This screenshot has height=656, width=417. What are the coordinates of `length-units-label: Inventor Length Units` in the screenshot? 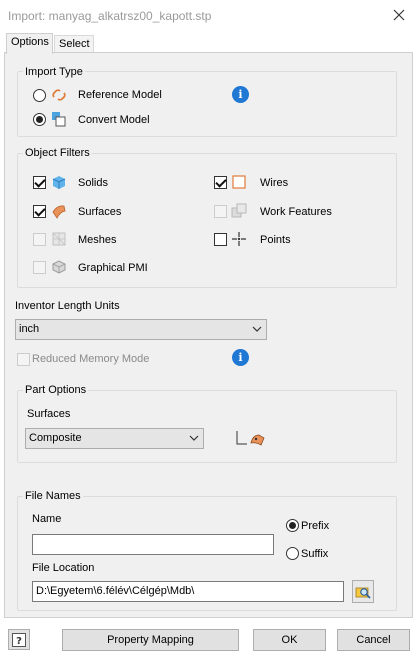 It's located at (67, 306).